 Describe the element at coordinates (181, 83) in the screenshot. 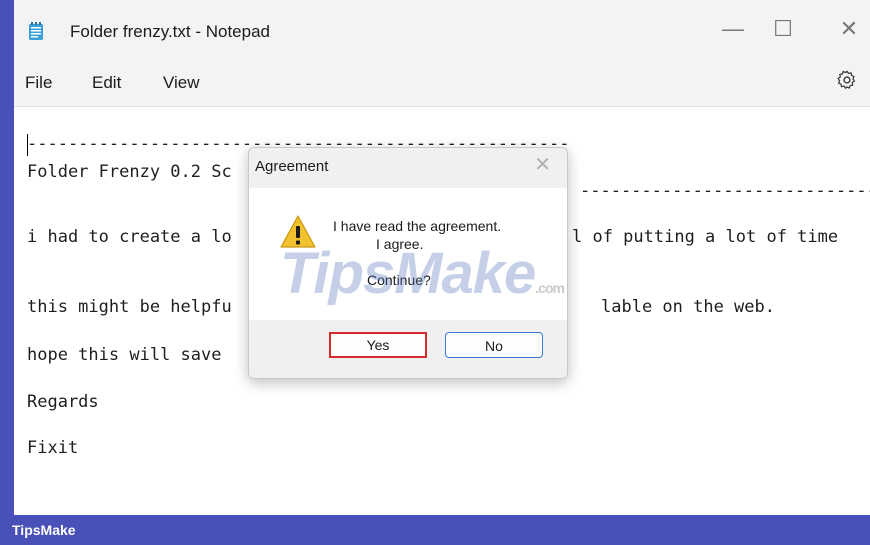

I see `menu-view: View` at that location.